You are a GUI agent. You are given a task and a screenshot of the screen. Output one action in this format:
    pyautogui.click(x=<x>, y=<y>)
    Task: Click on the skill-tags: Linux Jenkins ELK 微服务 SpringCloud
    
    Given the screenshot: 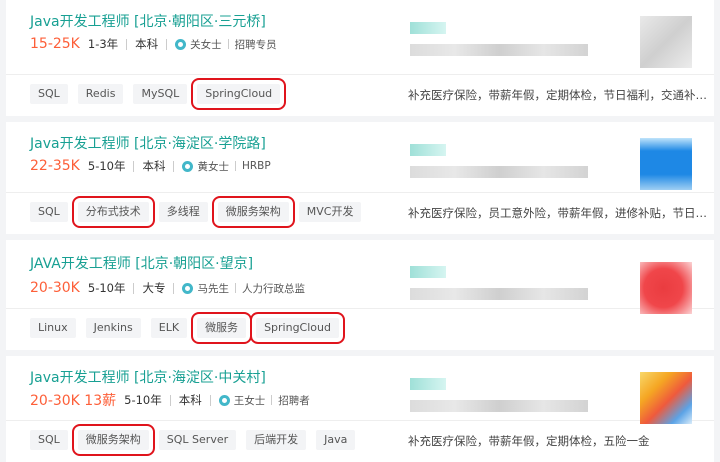 What is the action you would take?
    pyautogui.click(x=189, y=328)
    